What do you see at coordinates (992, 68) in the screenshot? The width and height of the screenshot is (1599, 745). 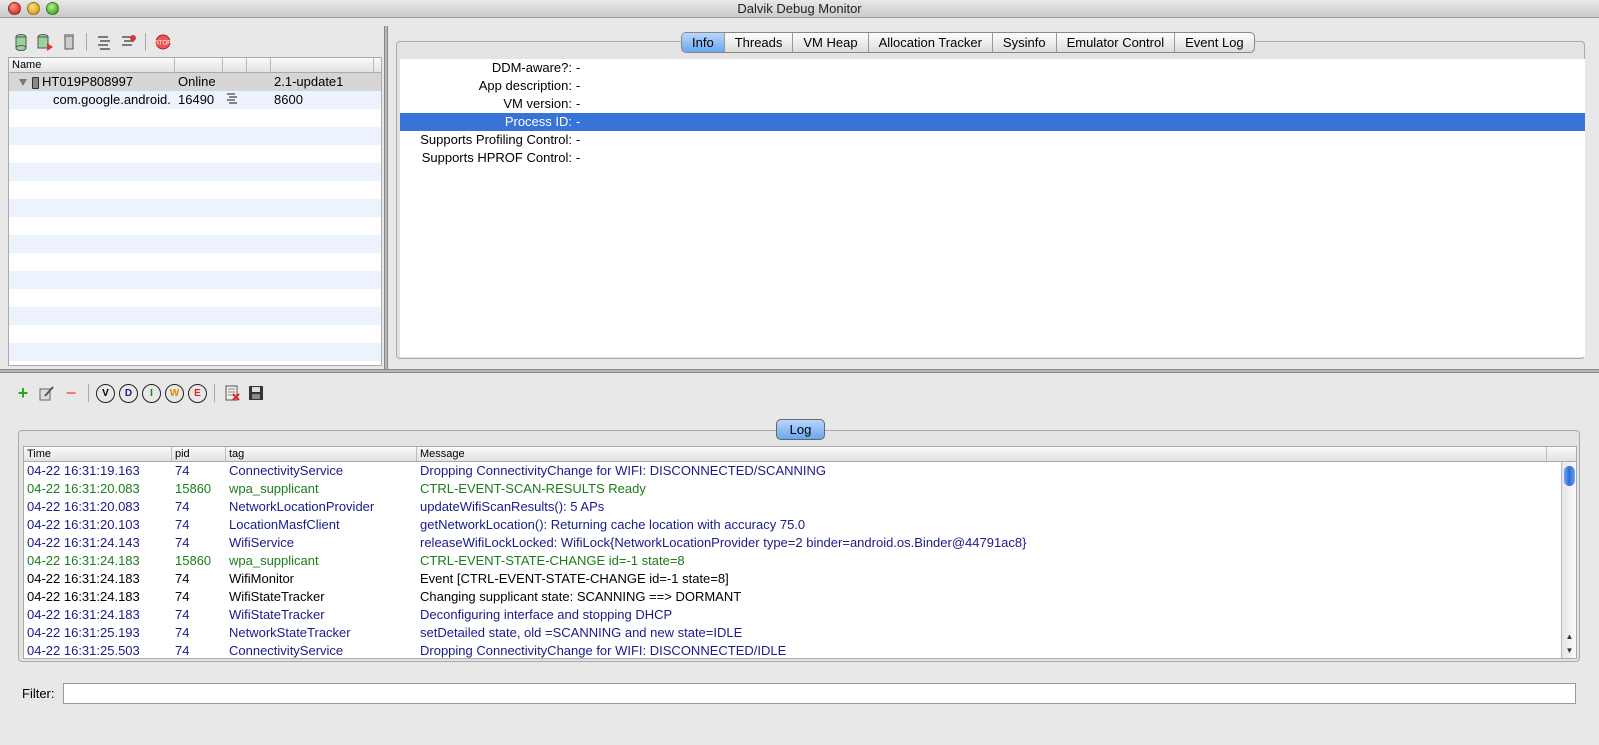 I see `info-row-ddm-aware: DDM-aware?: -` at bounding box center [992, 68].